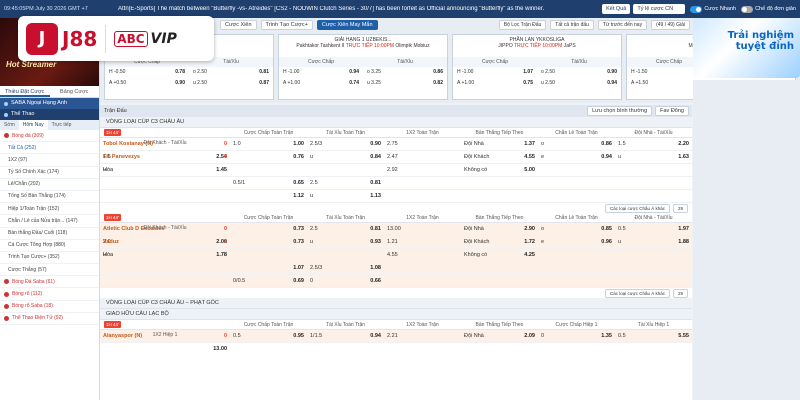 The height and width of the screenshot is (400, 800). I want to click on sidebar-item: 1X2 (97), so click(49, 160).